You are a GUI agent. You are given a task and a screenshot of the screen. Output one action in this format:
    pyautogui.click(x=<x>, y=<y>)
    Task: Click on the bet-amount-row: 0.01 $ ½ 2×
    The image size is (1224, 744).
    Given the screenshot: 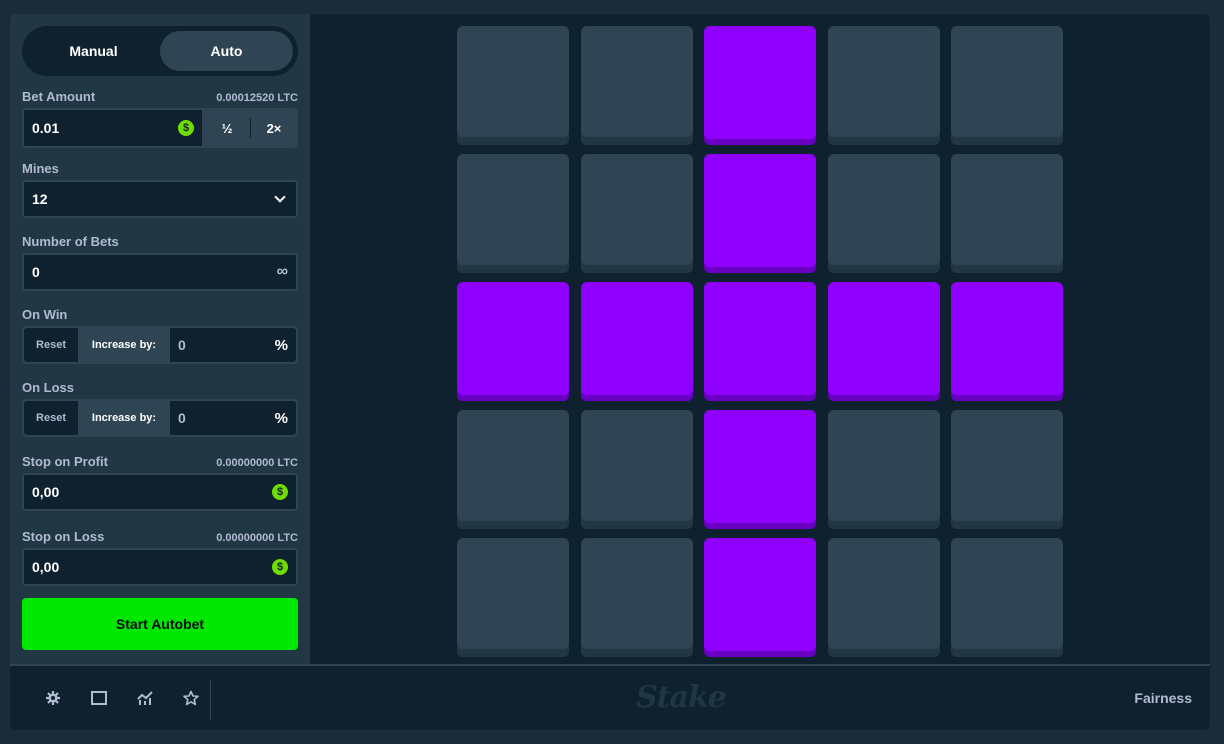 What is the action you would take?
    pyautogui.click(x=160, y=128)
    